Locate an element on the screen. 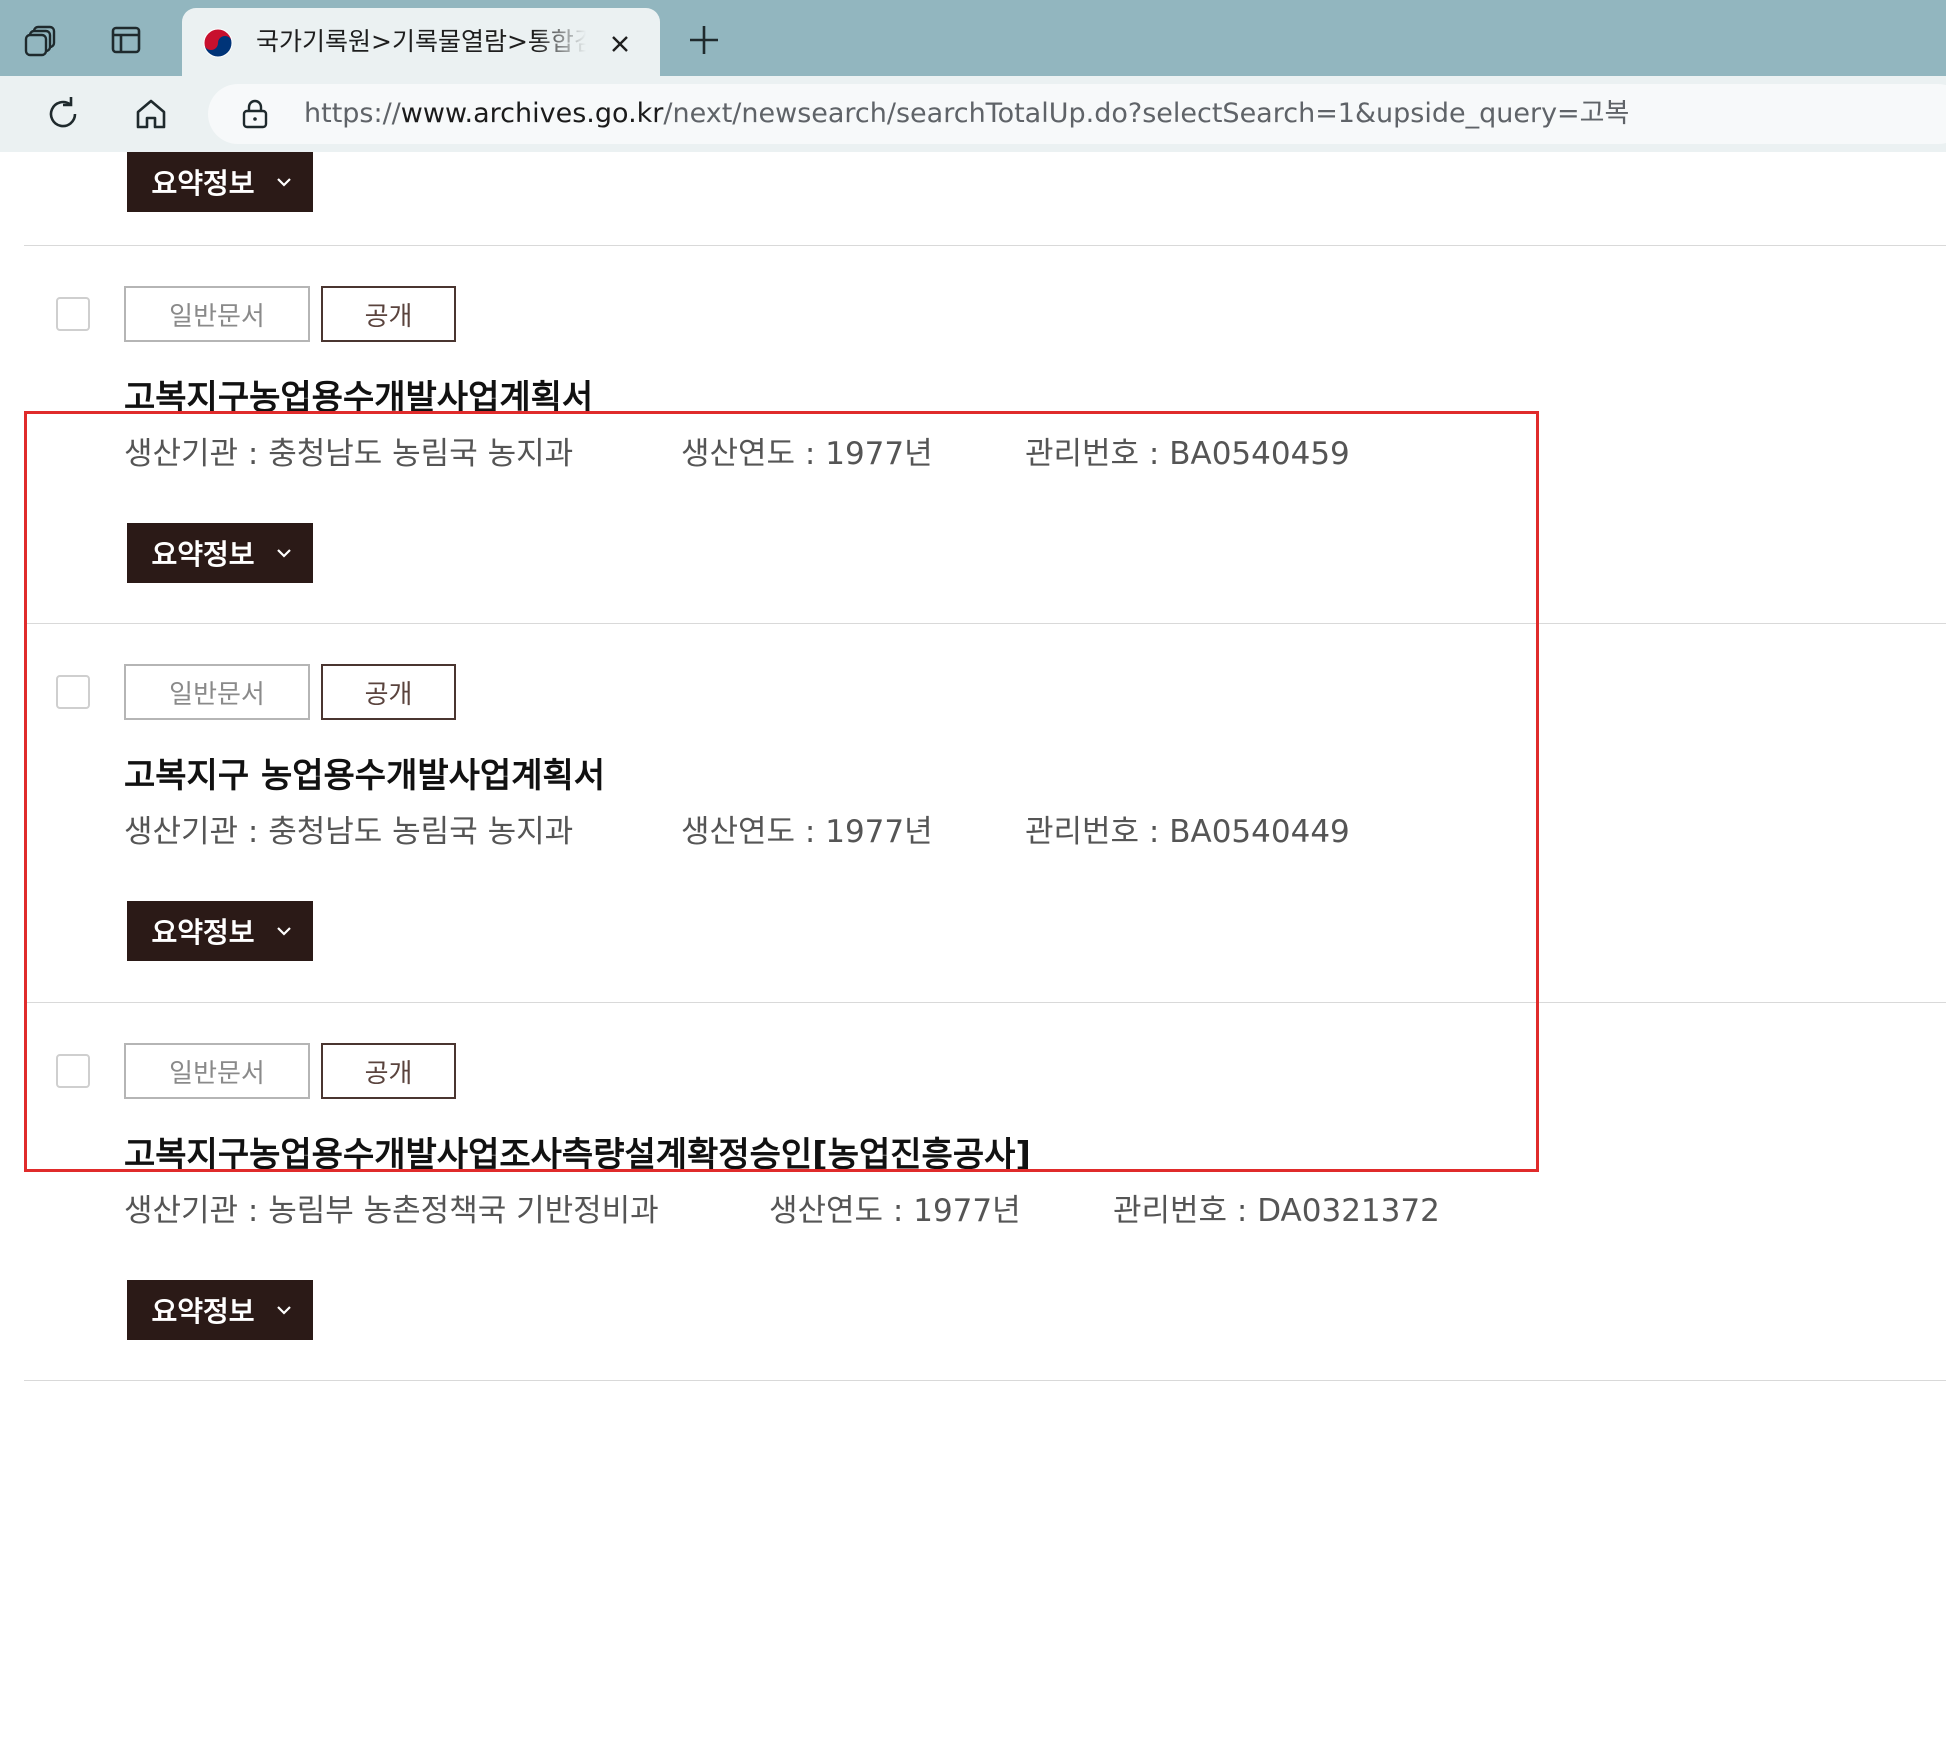 This screenshot has height=1760, width=1946. result-title: 고복지구 농업용수개발사업계획서 is located at coordinates (364, 776).